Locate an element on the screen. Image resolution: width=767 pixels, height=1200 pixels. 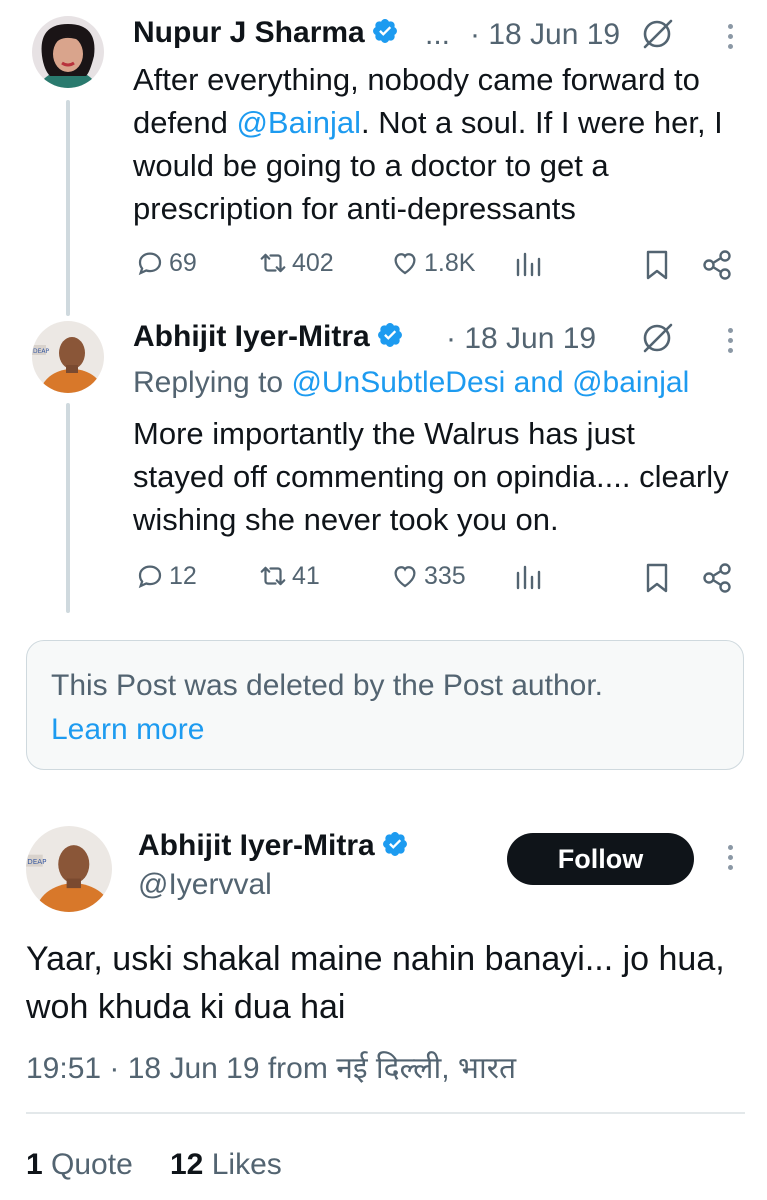
repost-count: 41 is located at coordinates (306, 575).